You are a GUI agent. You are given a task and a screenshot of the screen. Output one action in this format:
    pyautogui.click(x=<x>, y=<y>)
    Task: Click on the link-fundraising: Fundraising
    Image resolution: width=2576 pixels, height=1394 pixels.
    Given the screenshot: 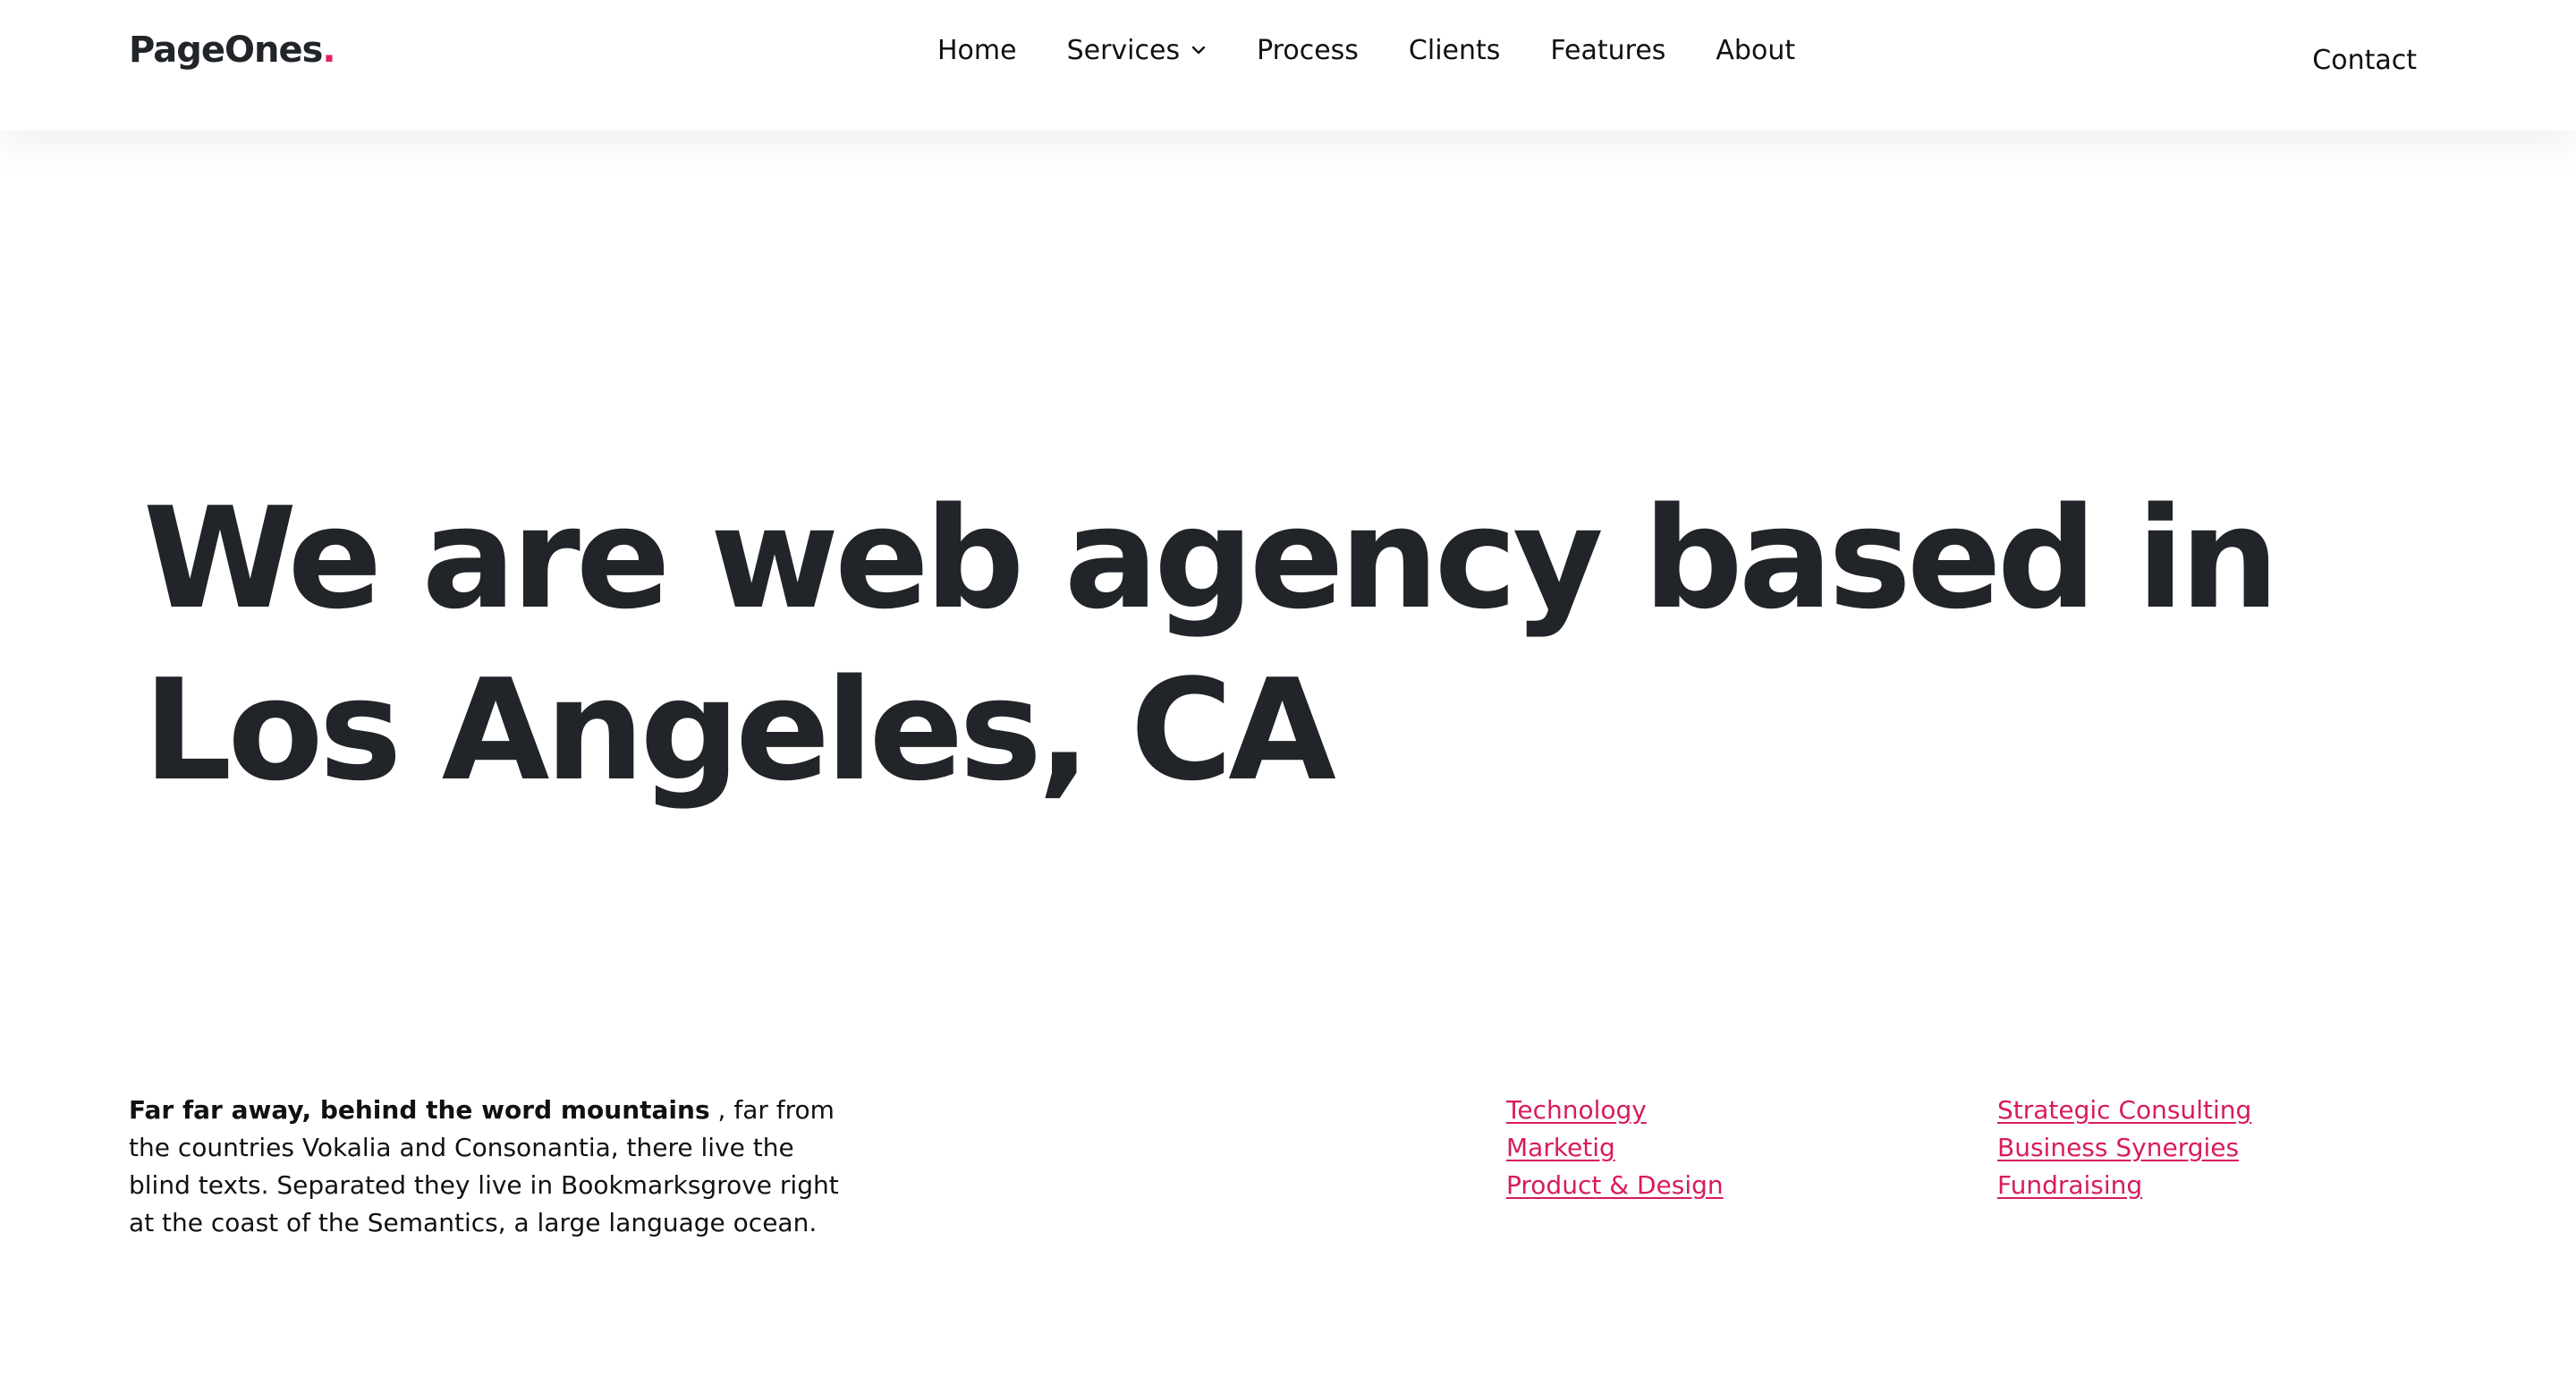 What is the action you would take?
    pyautogui.click(x=2124, y=1185)
    